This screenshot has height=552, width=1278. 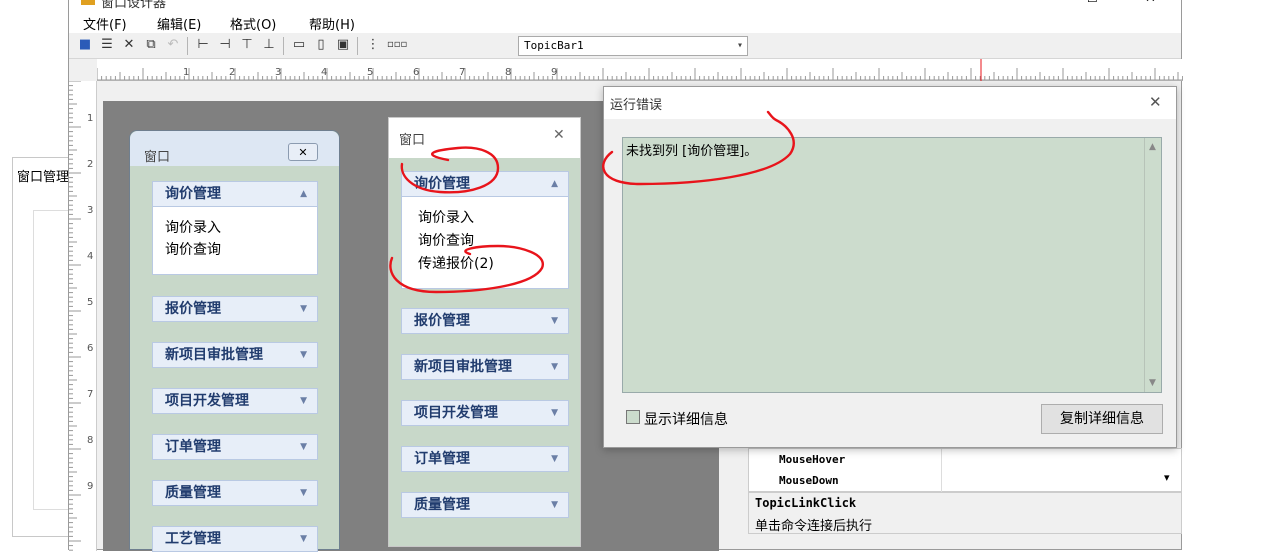 I want to click on app-icon, so click(x=88, y=2).